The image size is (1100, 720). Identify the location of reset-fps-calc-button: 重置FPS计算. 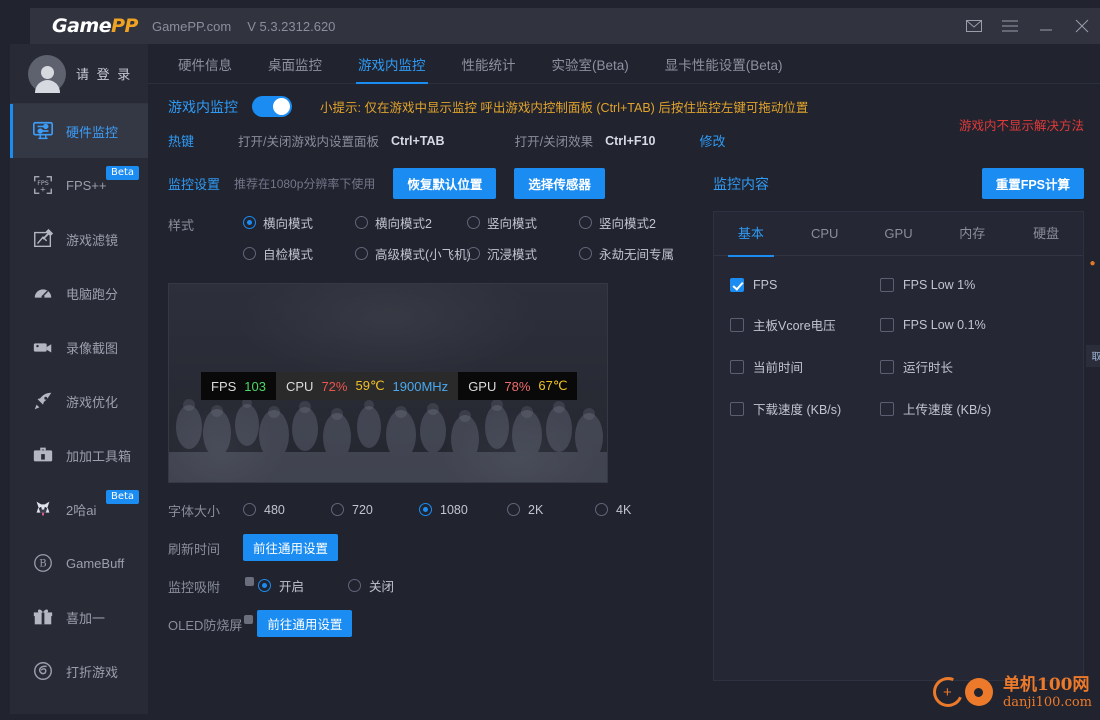
(1032, 183).